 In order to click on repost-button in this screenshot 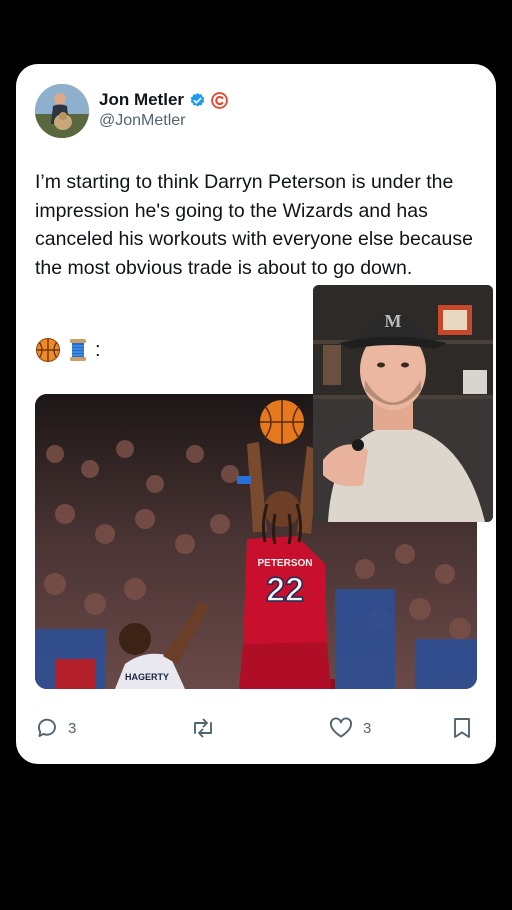, I will do `click(203, 728)`.